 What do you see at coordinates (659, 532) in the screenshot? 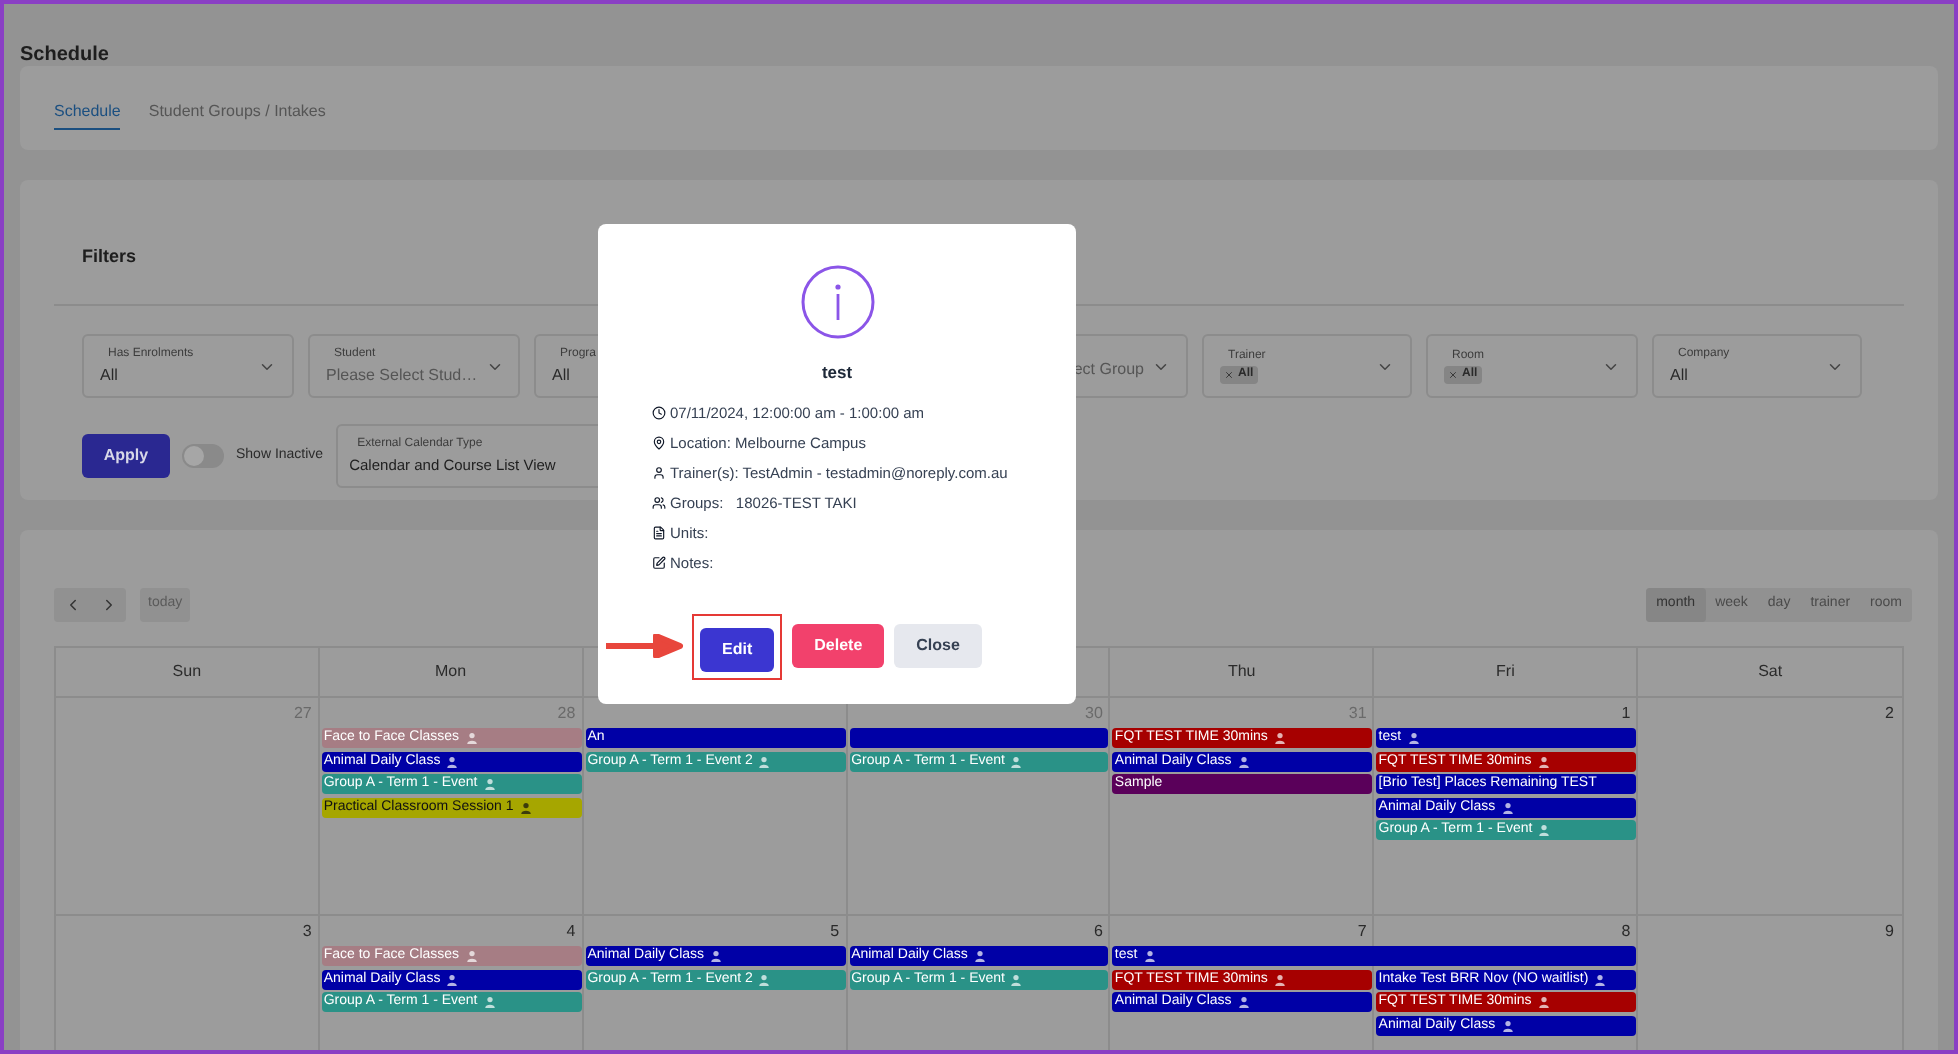
I see `document-icon` at bounding box center [659, 532].